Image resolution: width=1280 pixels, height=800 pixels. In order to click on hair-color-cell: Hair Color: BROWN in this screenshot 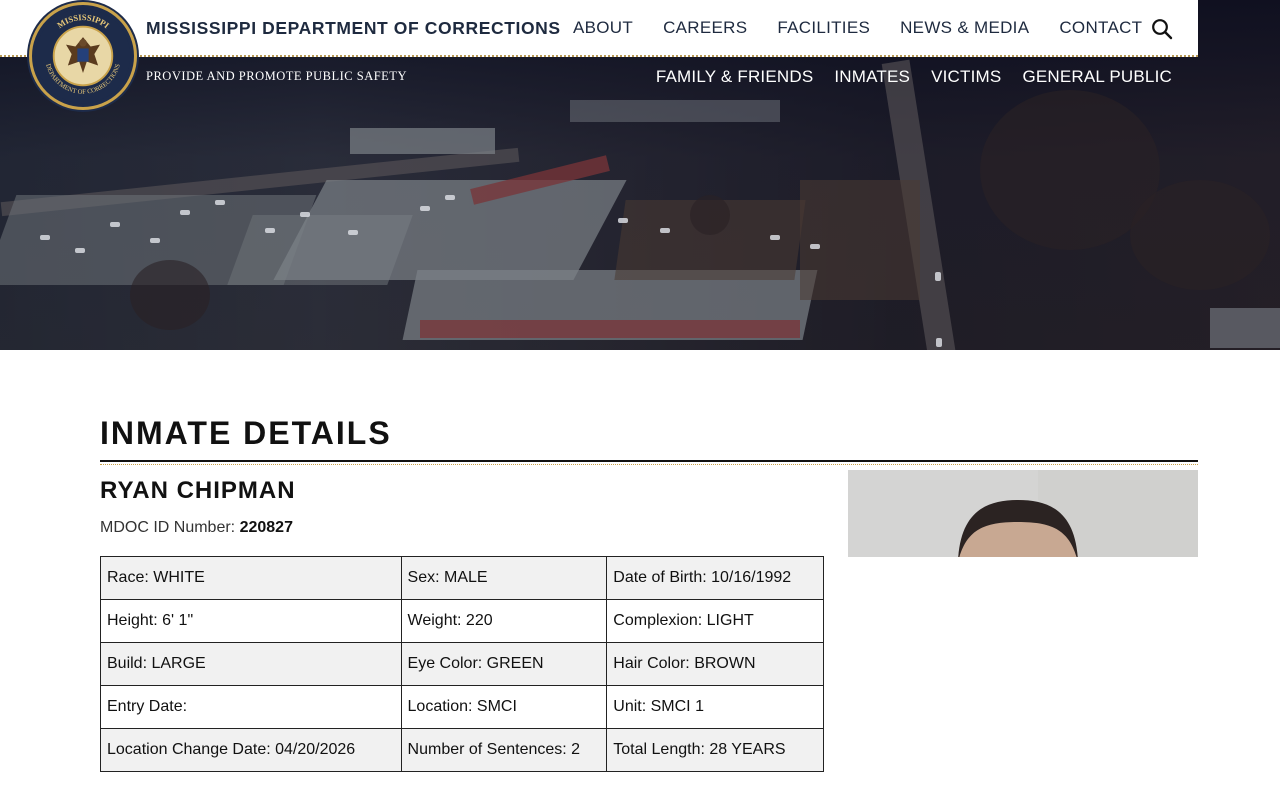, I will do `click(715, 664)`.